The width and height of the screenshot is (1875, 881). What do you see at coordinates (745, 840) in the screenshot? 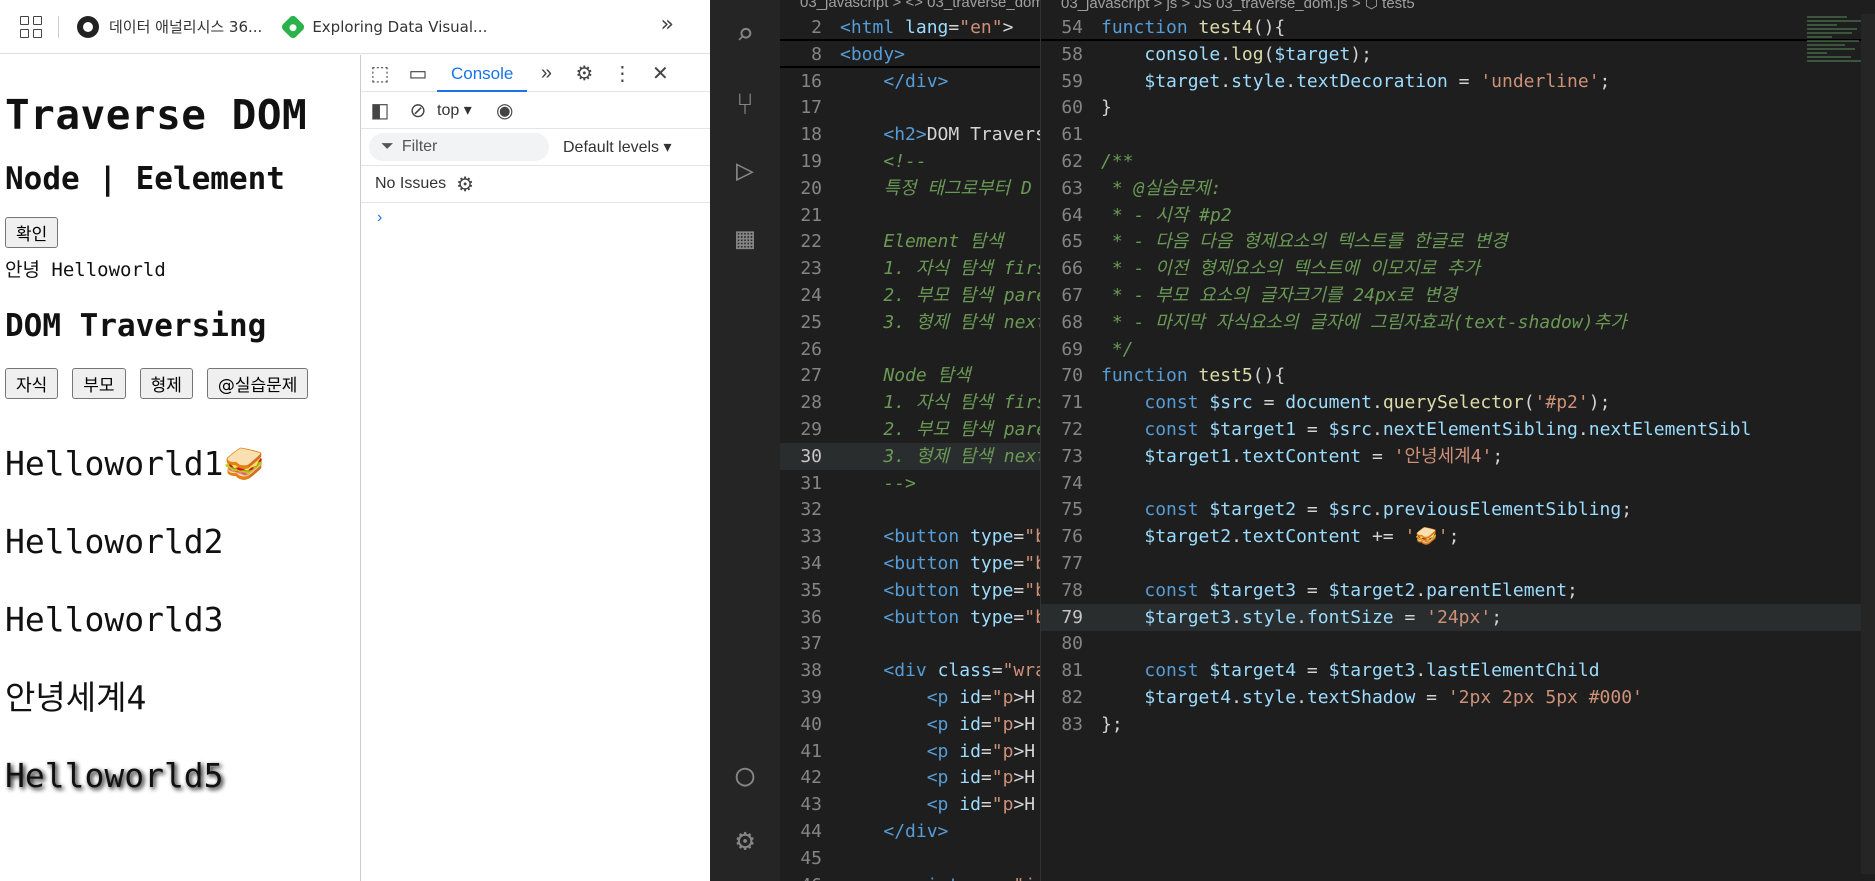
I see `manage-gear-icon: ⚙` at bounding box center [745, 840].